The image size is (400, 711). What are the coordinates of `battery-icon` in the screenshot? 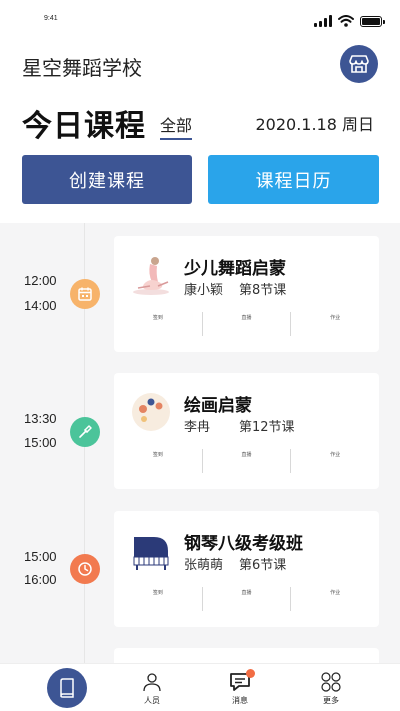 It's located at (372, 21).